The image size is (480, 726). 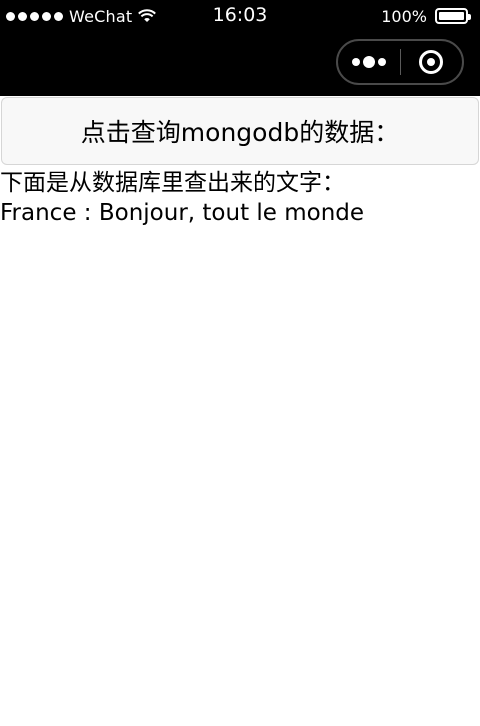 What do you see at coordinates (453, 16) in the screenshot?
I see `battery-icon` at bounding box center [453, 16].